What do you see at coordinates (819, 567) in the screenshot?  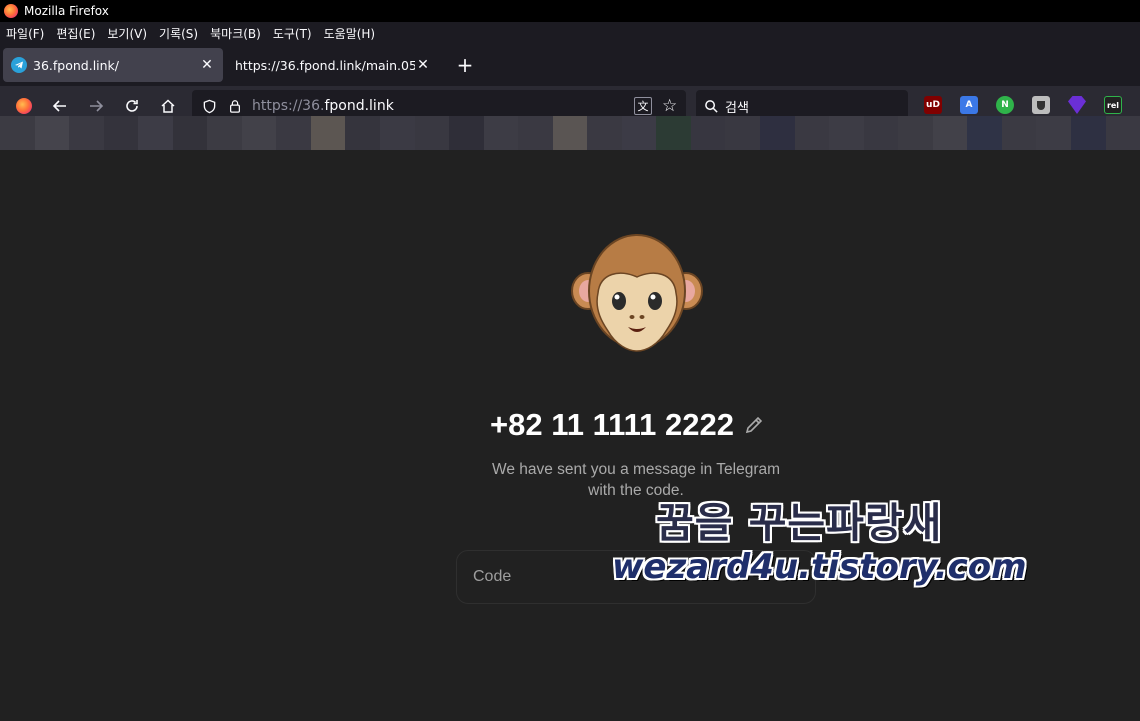 I see `watermark-url: wezard4u.tistory.com` at bounding box center [819, 567].